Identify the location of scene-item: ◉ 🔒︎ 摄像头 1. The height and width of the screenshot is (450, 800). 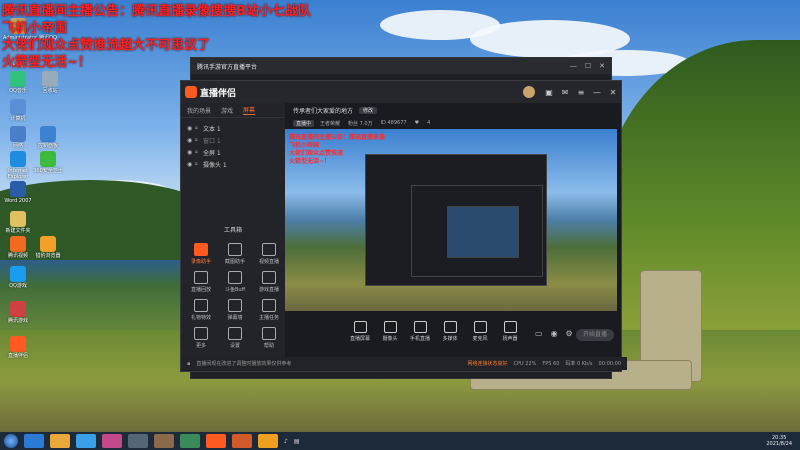
(233, 164).